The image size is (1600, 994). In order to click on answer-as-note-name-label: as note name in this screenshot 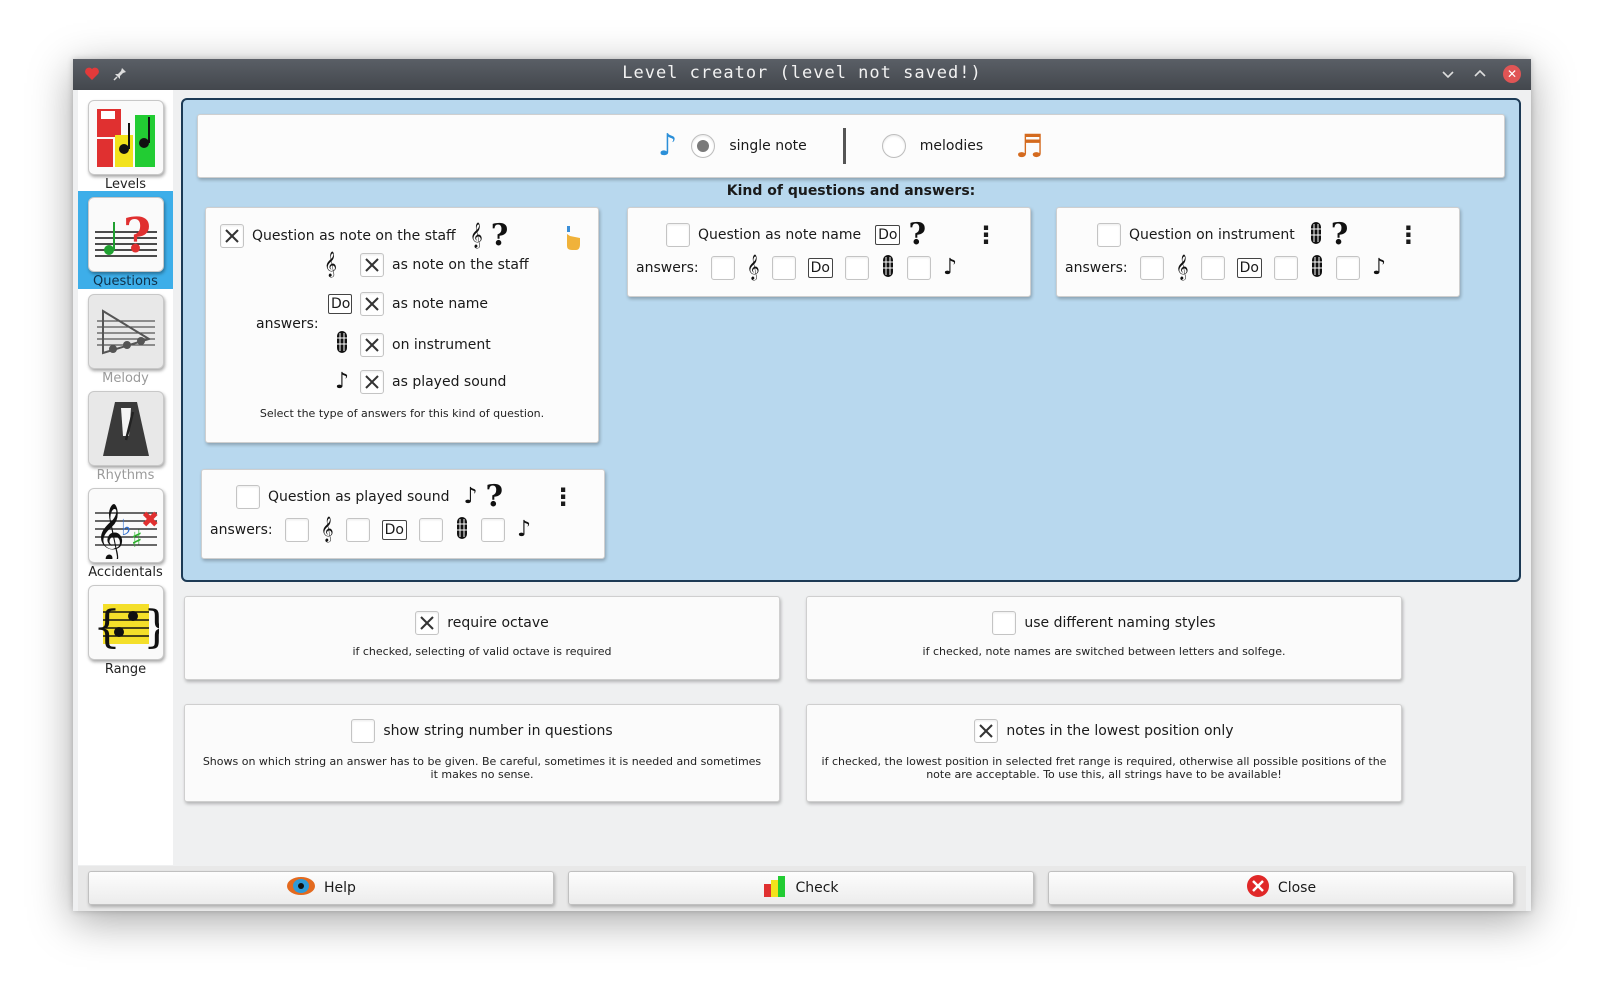, I will do `click(440, 304)`.